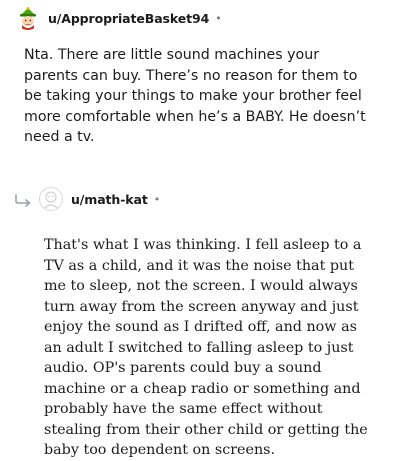 Image resolution: width=400 pixels, height=461 pixels. Describe the element at coordinates (109, 199) in the screenshot. I see `comment-username: u/math-kat` at that location.